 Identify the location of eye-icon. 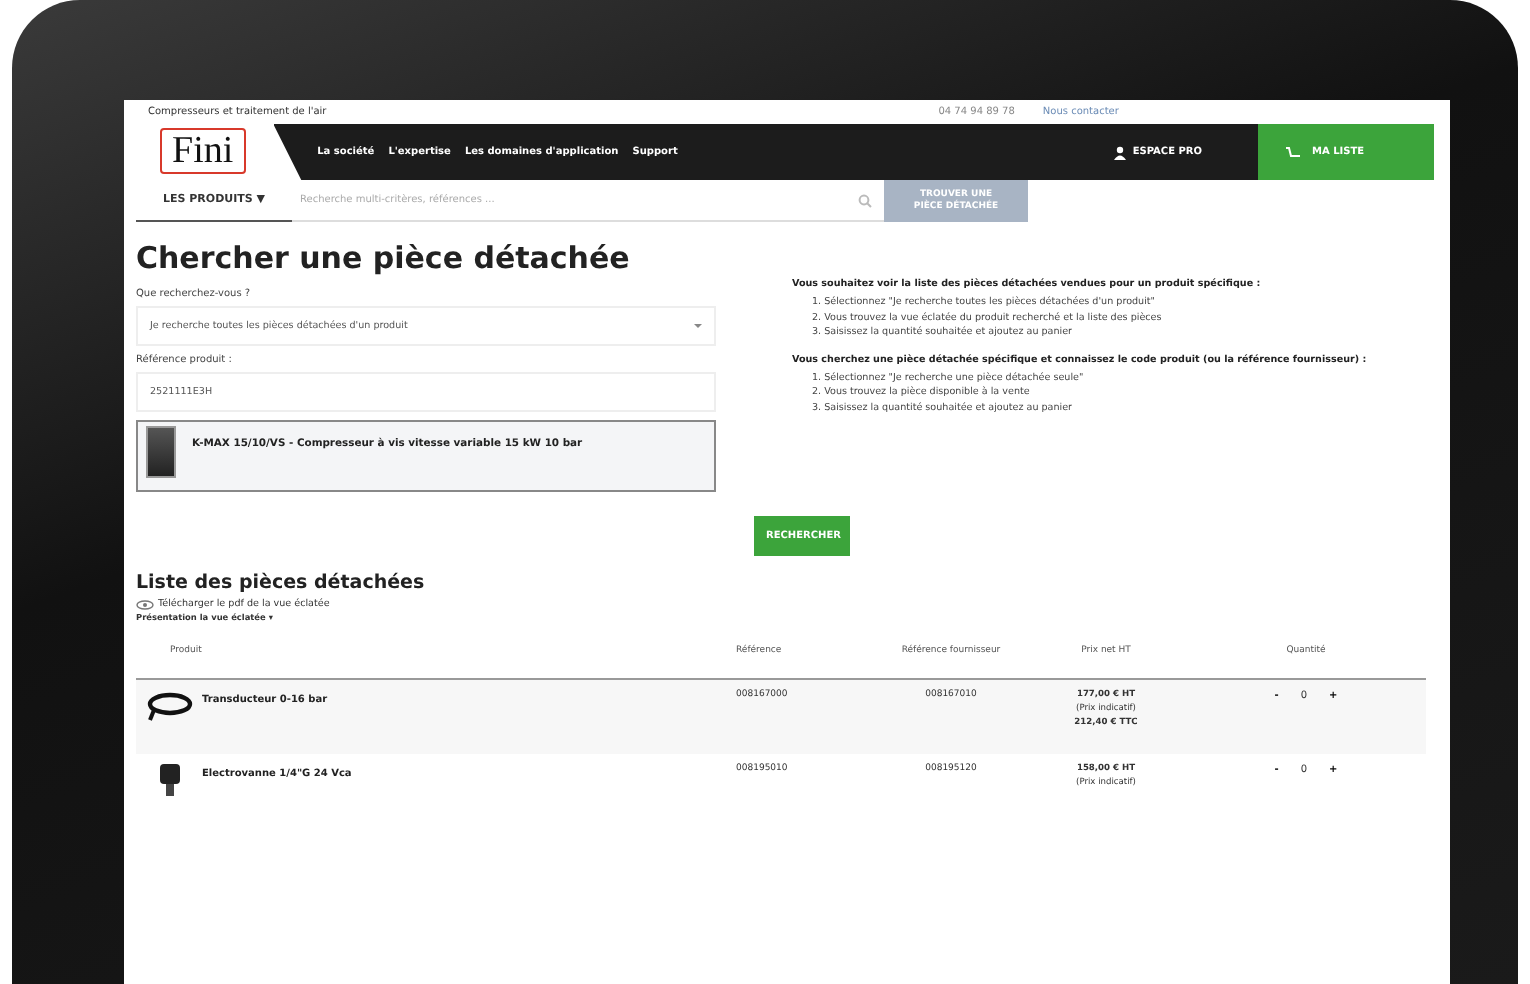
(145, 605).